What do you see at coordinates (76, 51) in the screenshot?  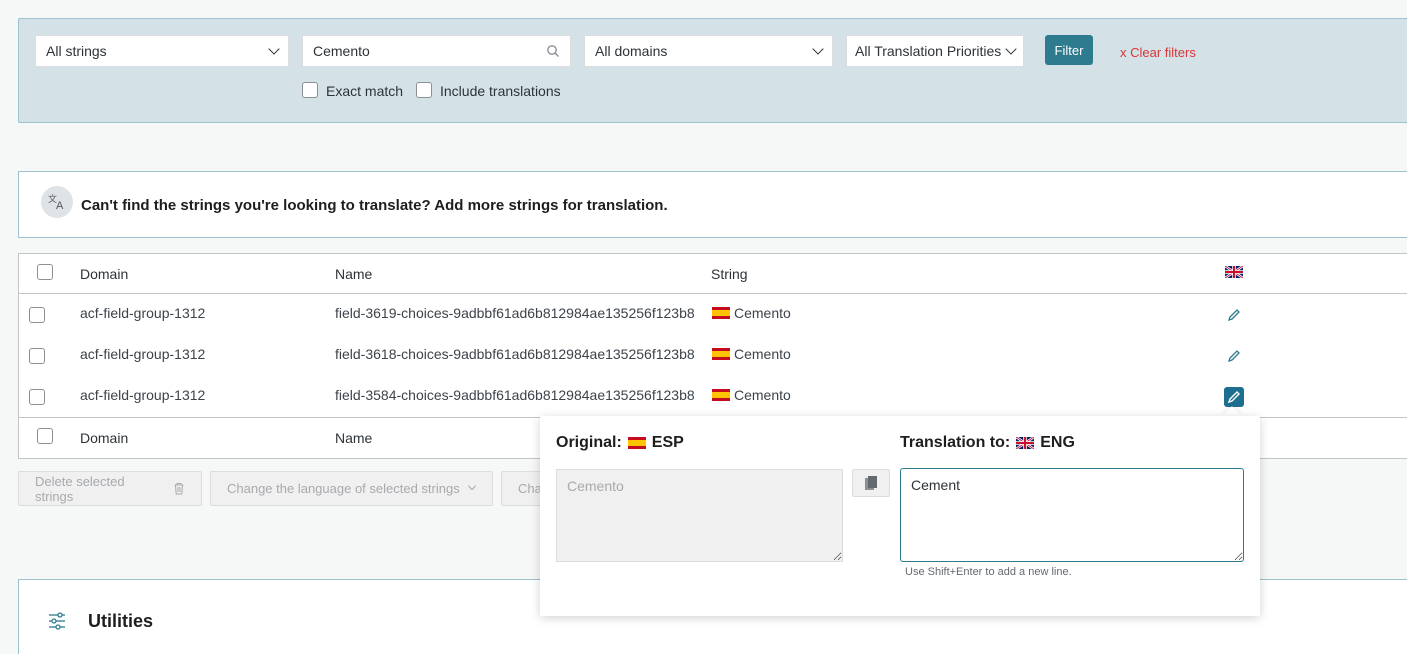 I see `strings-select-value: All strings` at bounding box center [76, 51].